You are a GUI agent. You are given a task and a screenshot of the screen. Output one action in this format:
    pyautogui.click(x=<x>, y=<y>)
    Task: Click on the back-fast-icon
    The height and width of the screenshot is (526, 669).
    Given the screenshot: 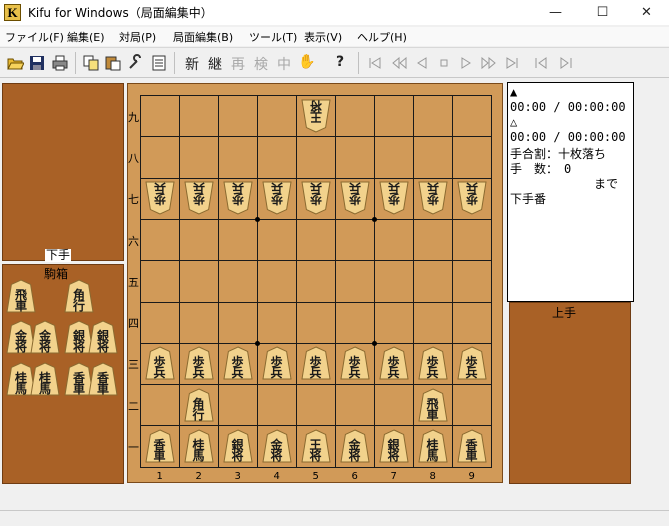 What is the action you would take?
    pyautogui.click(x=399, y=63)
    